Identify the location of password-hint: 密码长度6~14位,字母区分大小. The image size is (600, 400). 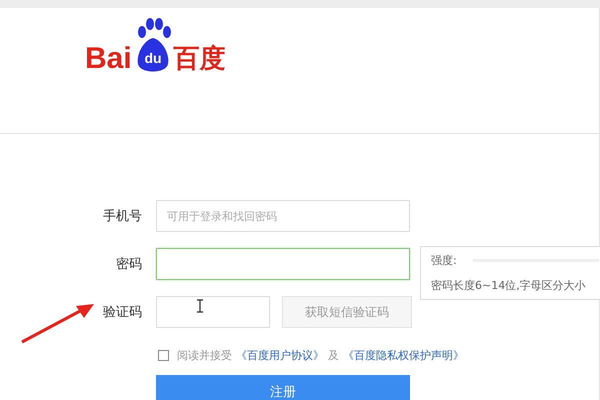
(509, 285).